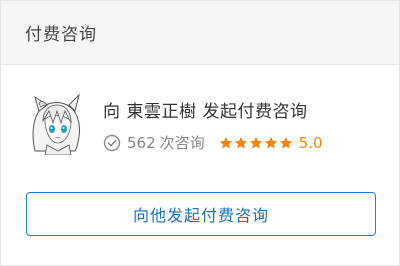 The height and width of the screenshot is (266, 400). What do you see at coordinates (141, 142) in the screenshot?
I see `consult-count: 562` at bounding box center [141, 142].